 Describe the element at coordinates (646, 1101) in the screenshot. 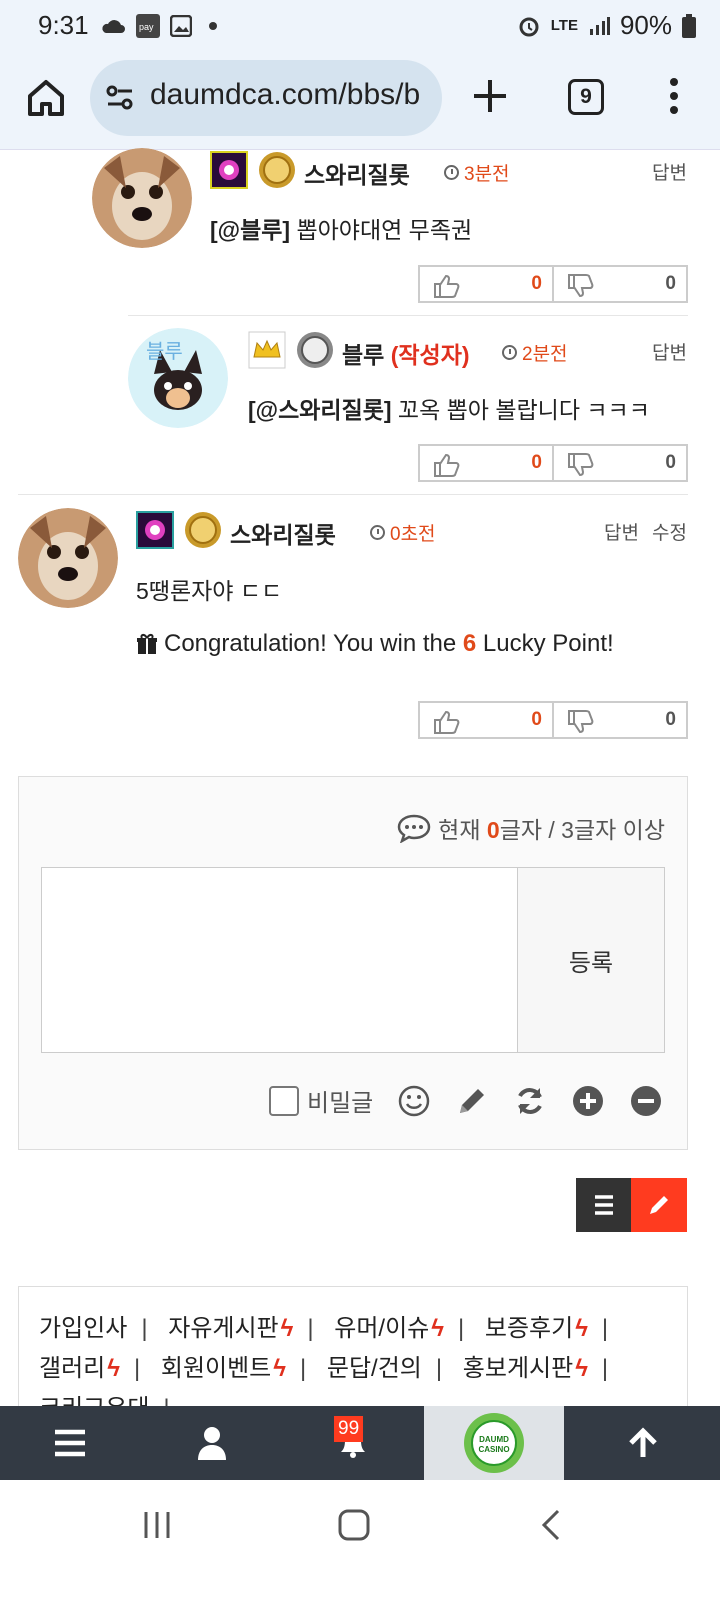

I see `minus-circle-icon` at that location.